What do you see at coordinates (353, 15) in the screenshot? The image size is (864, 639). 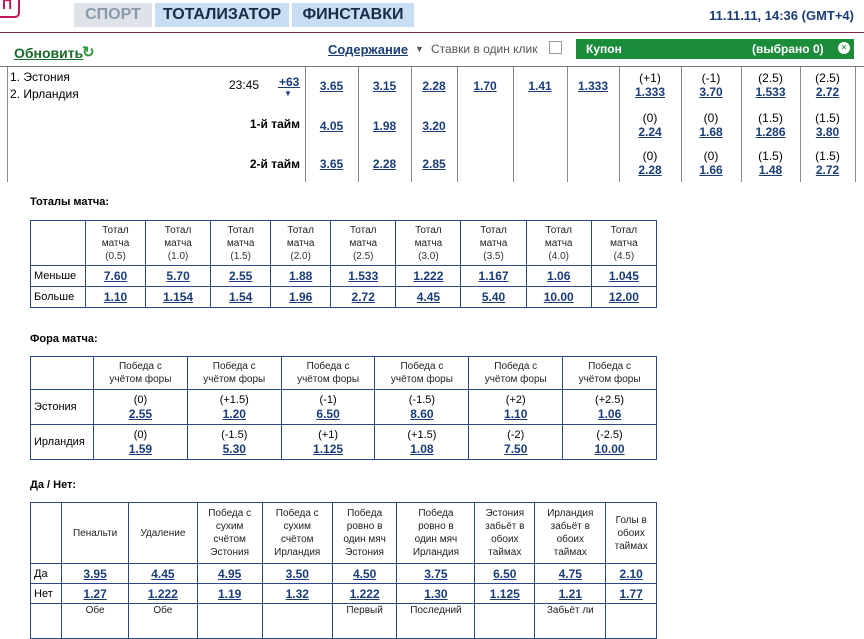 I see `tab-finstavki: ФИНСТАВКИ` at bounding box center [353, 15].